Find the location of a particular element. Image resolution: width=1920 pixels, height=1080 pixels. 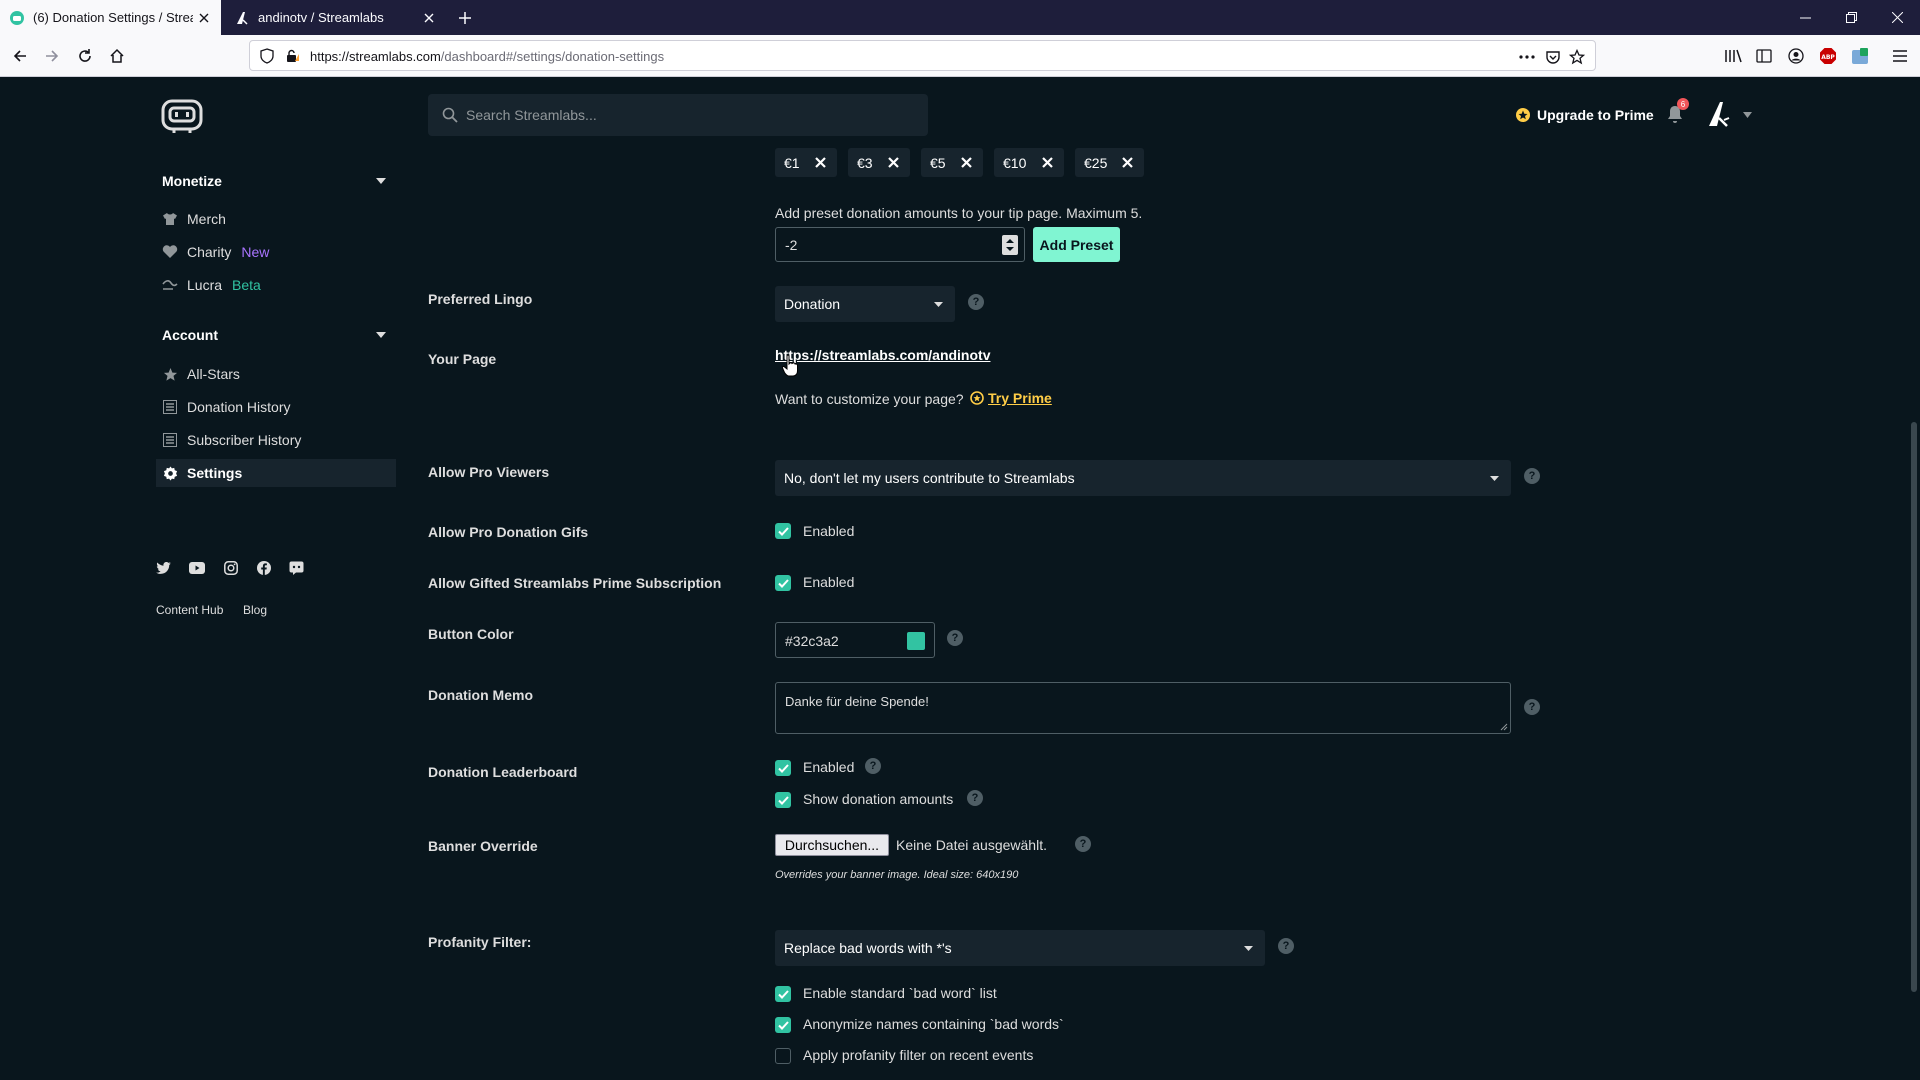

banner-override-label: Banner Override is located at coordinates (483, 846).